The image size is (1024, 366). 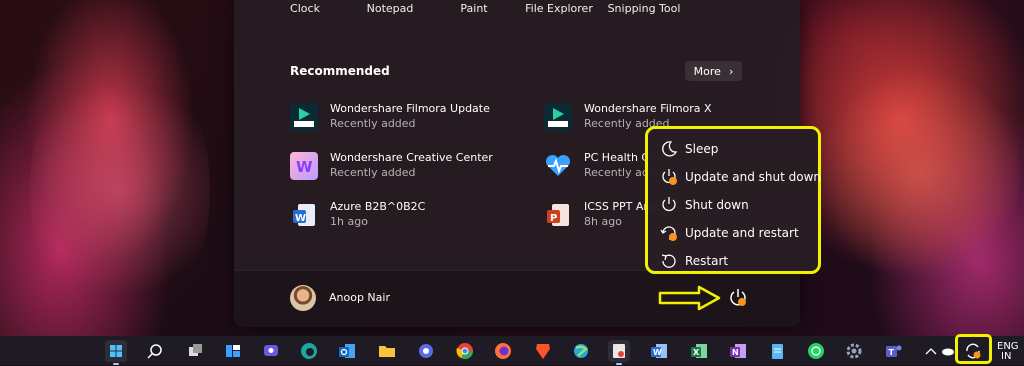 What do you see at coordinates (669, 204) in the screenshot?
I see `power-icon` at bounding box center [669, 204].